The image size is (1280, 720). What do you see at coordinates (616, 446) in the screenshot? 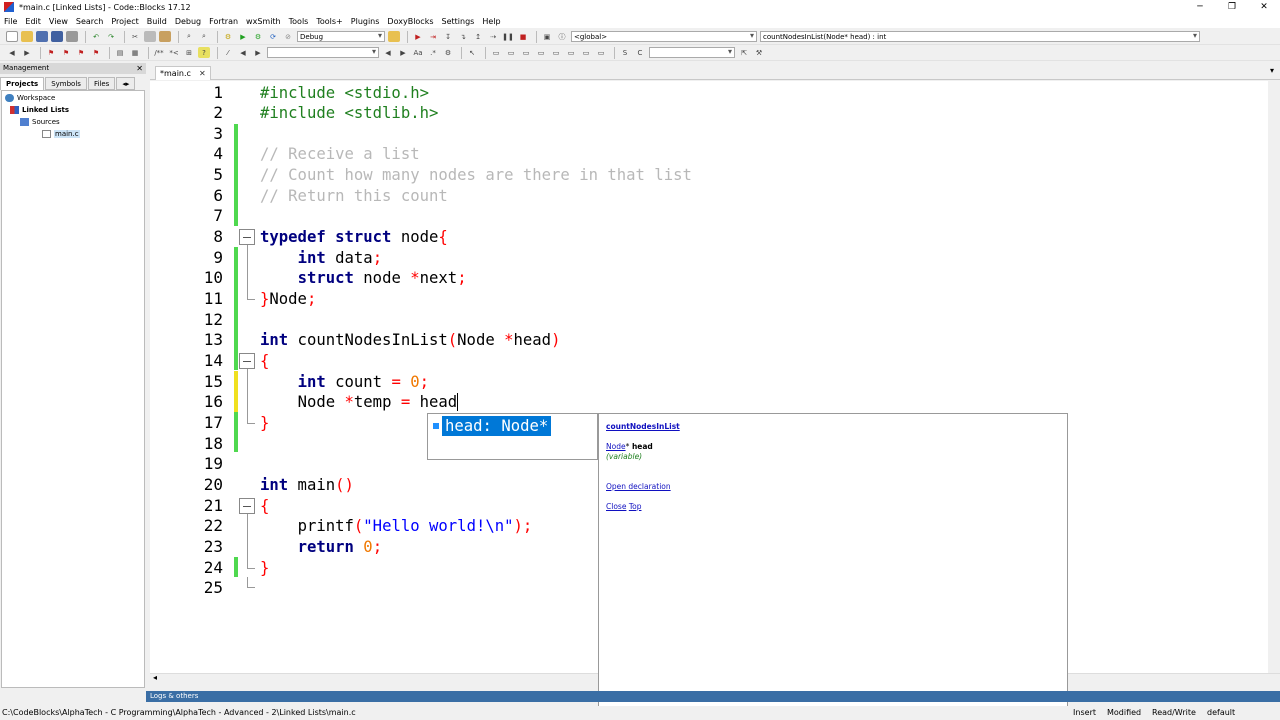
I see `doc-type-link: Node` at bounding box center [616, 446].